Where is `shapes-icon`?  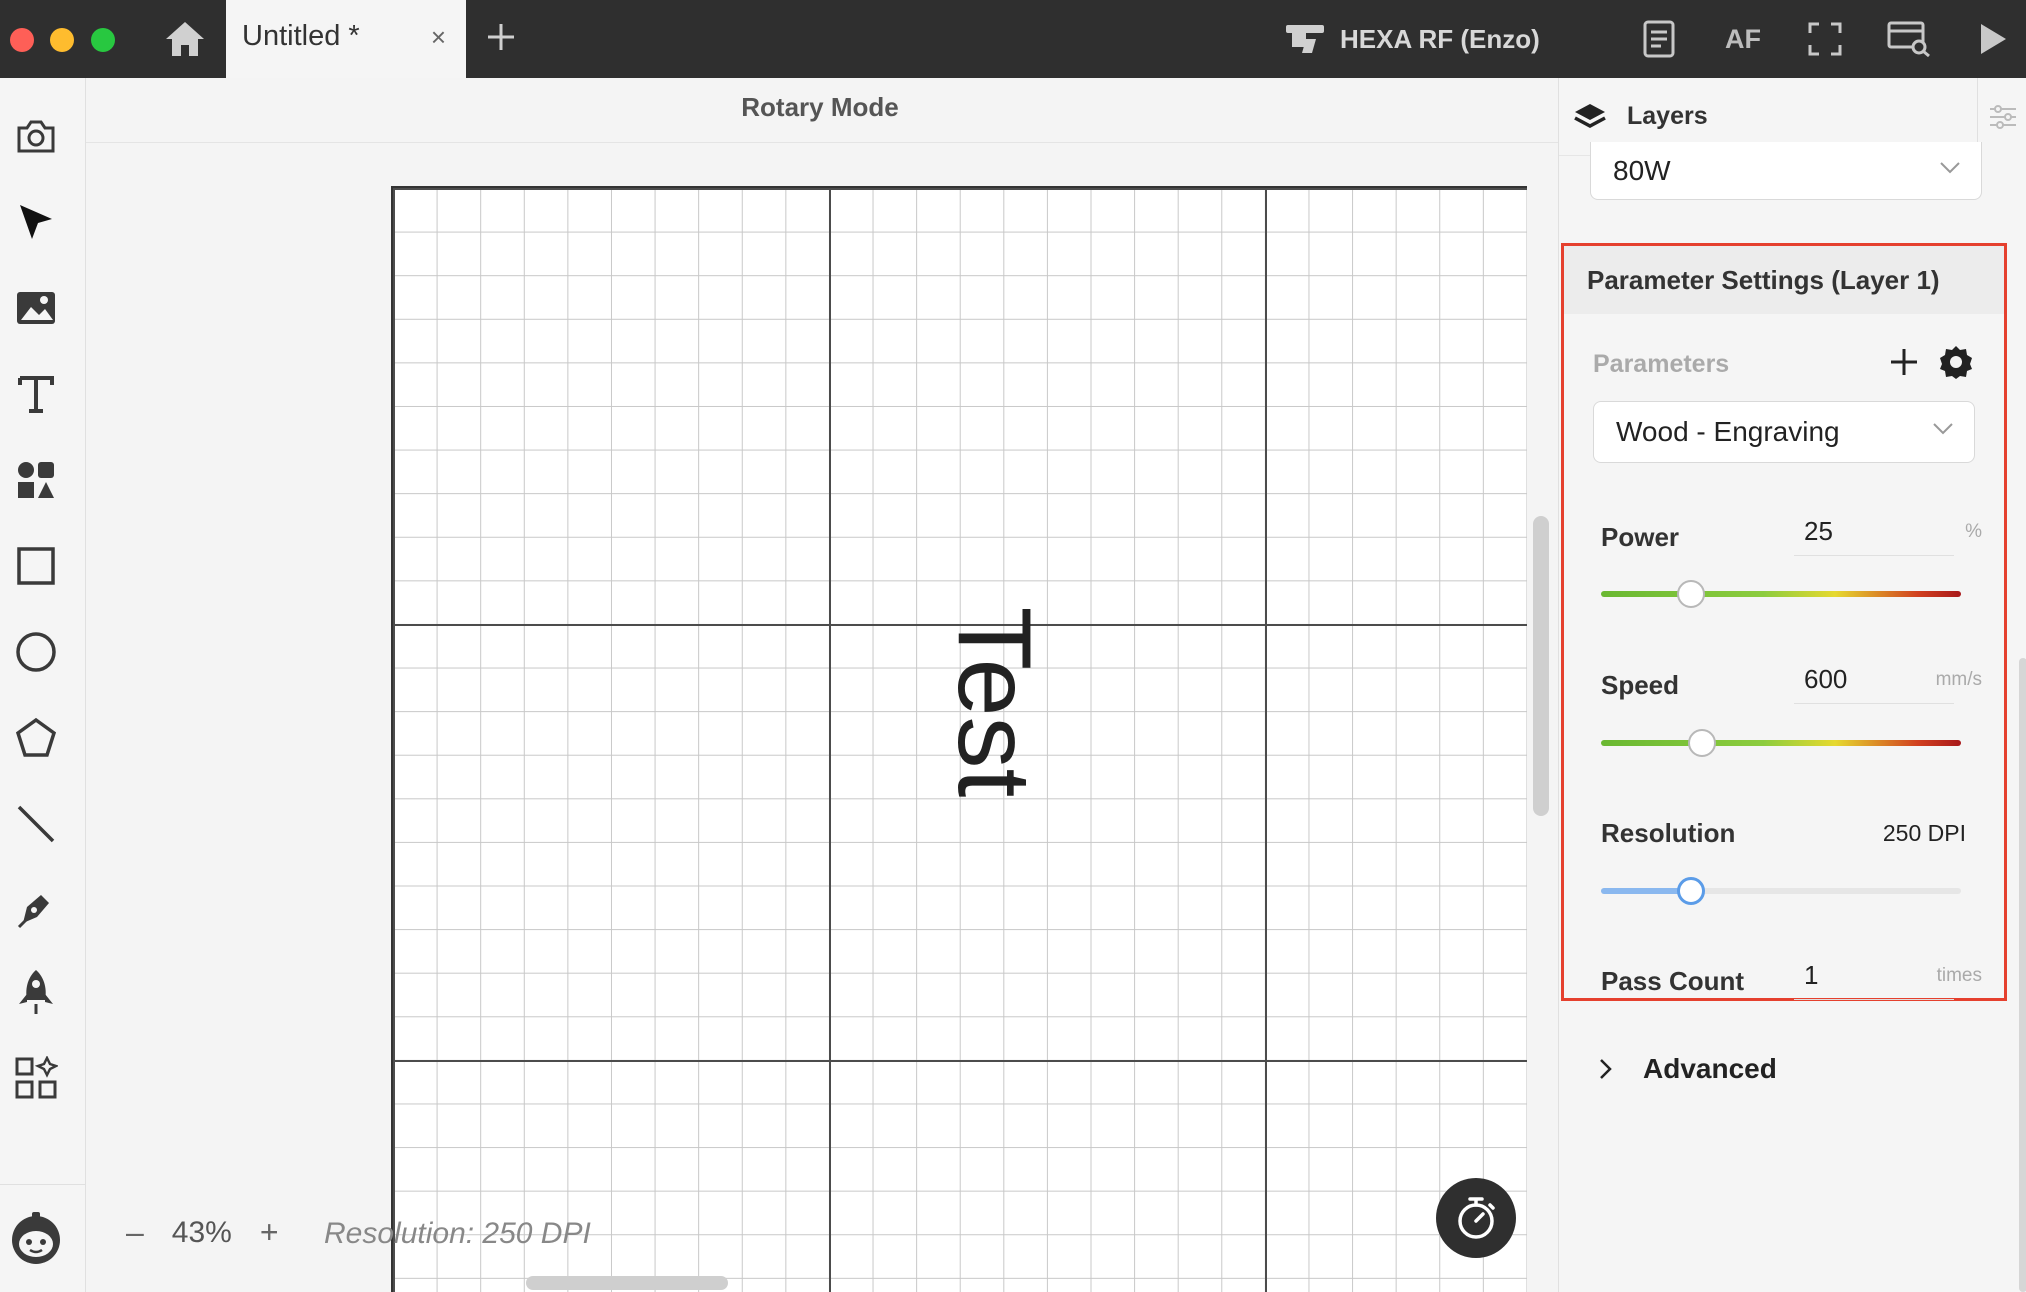
shapes-icon is located at coordinates (36, 480).